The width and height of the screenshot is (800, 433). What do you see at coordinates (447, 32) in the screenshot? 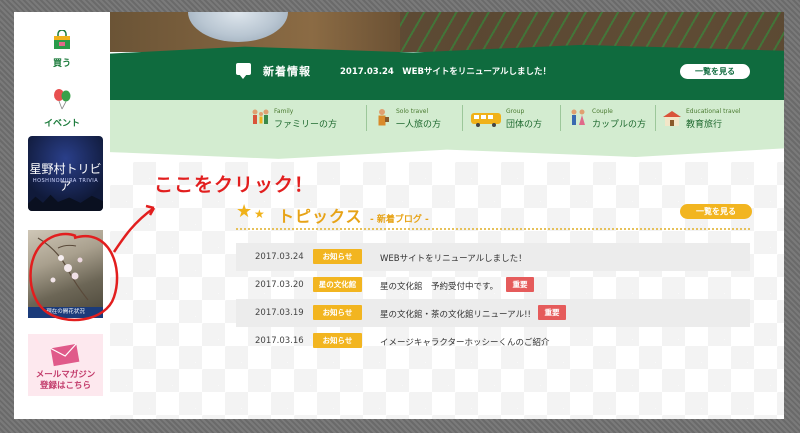
I see `hero-image` at bounding box center [447, 32].